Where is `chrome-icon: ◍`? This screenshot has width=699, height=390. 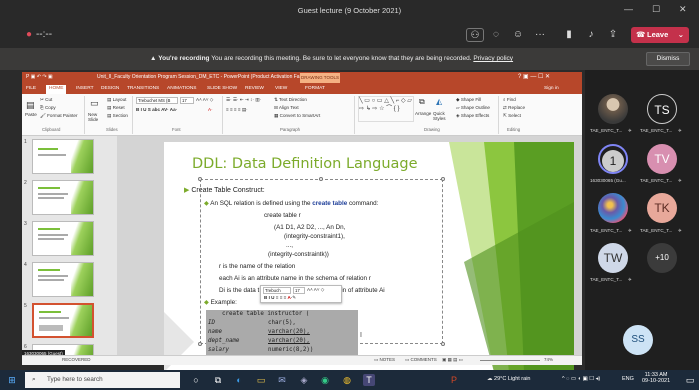 chrome-icon: ◍ is located at coordinates (347, 380).